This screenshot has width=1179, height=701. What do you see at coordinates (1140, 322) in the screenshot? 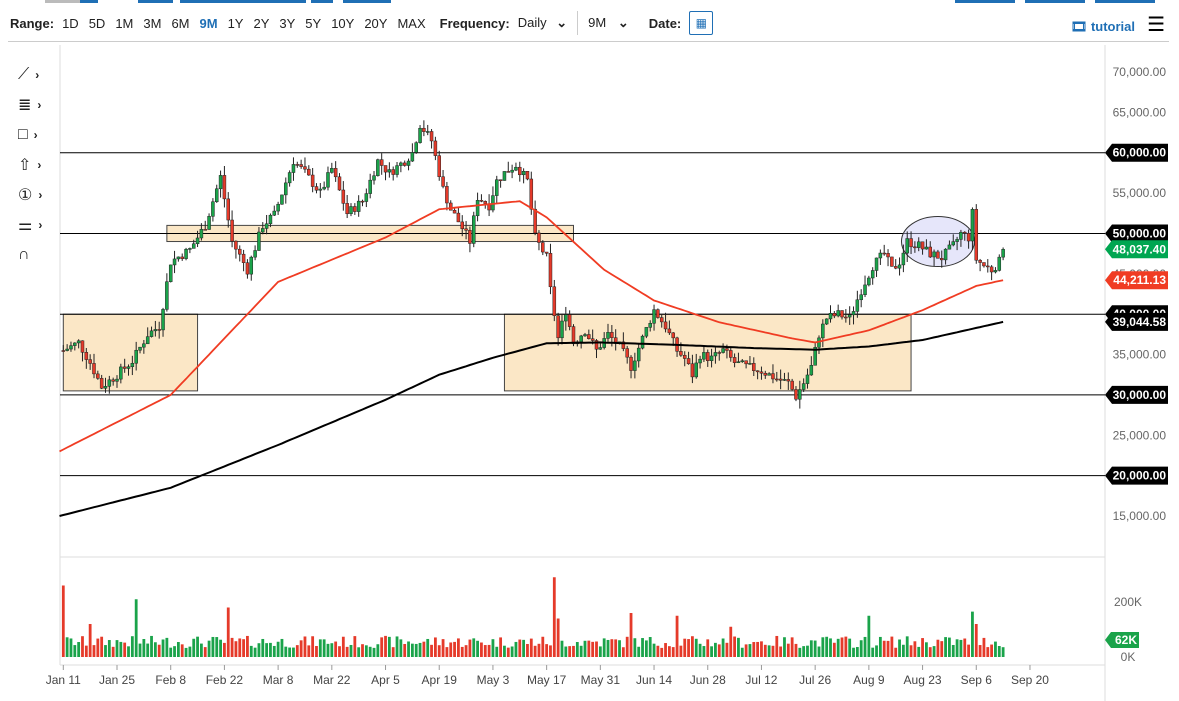
I see `ma200-label: 39,044.58` at bounding box center [1140, 322].